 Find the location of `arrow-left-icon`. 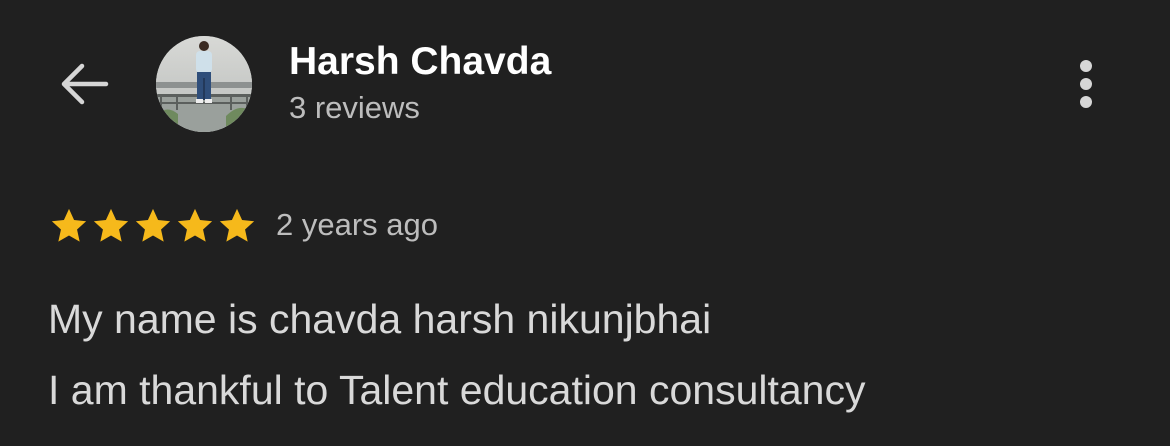

arrow-left-icon is located at coordinates (85, 84).